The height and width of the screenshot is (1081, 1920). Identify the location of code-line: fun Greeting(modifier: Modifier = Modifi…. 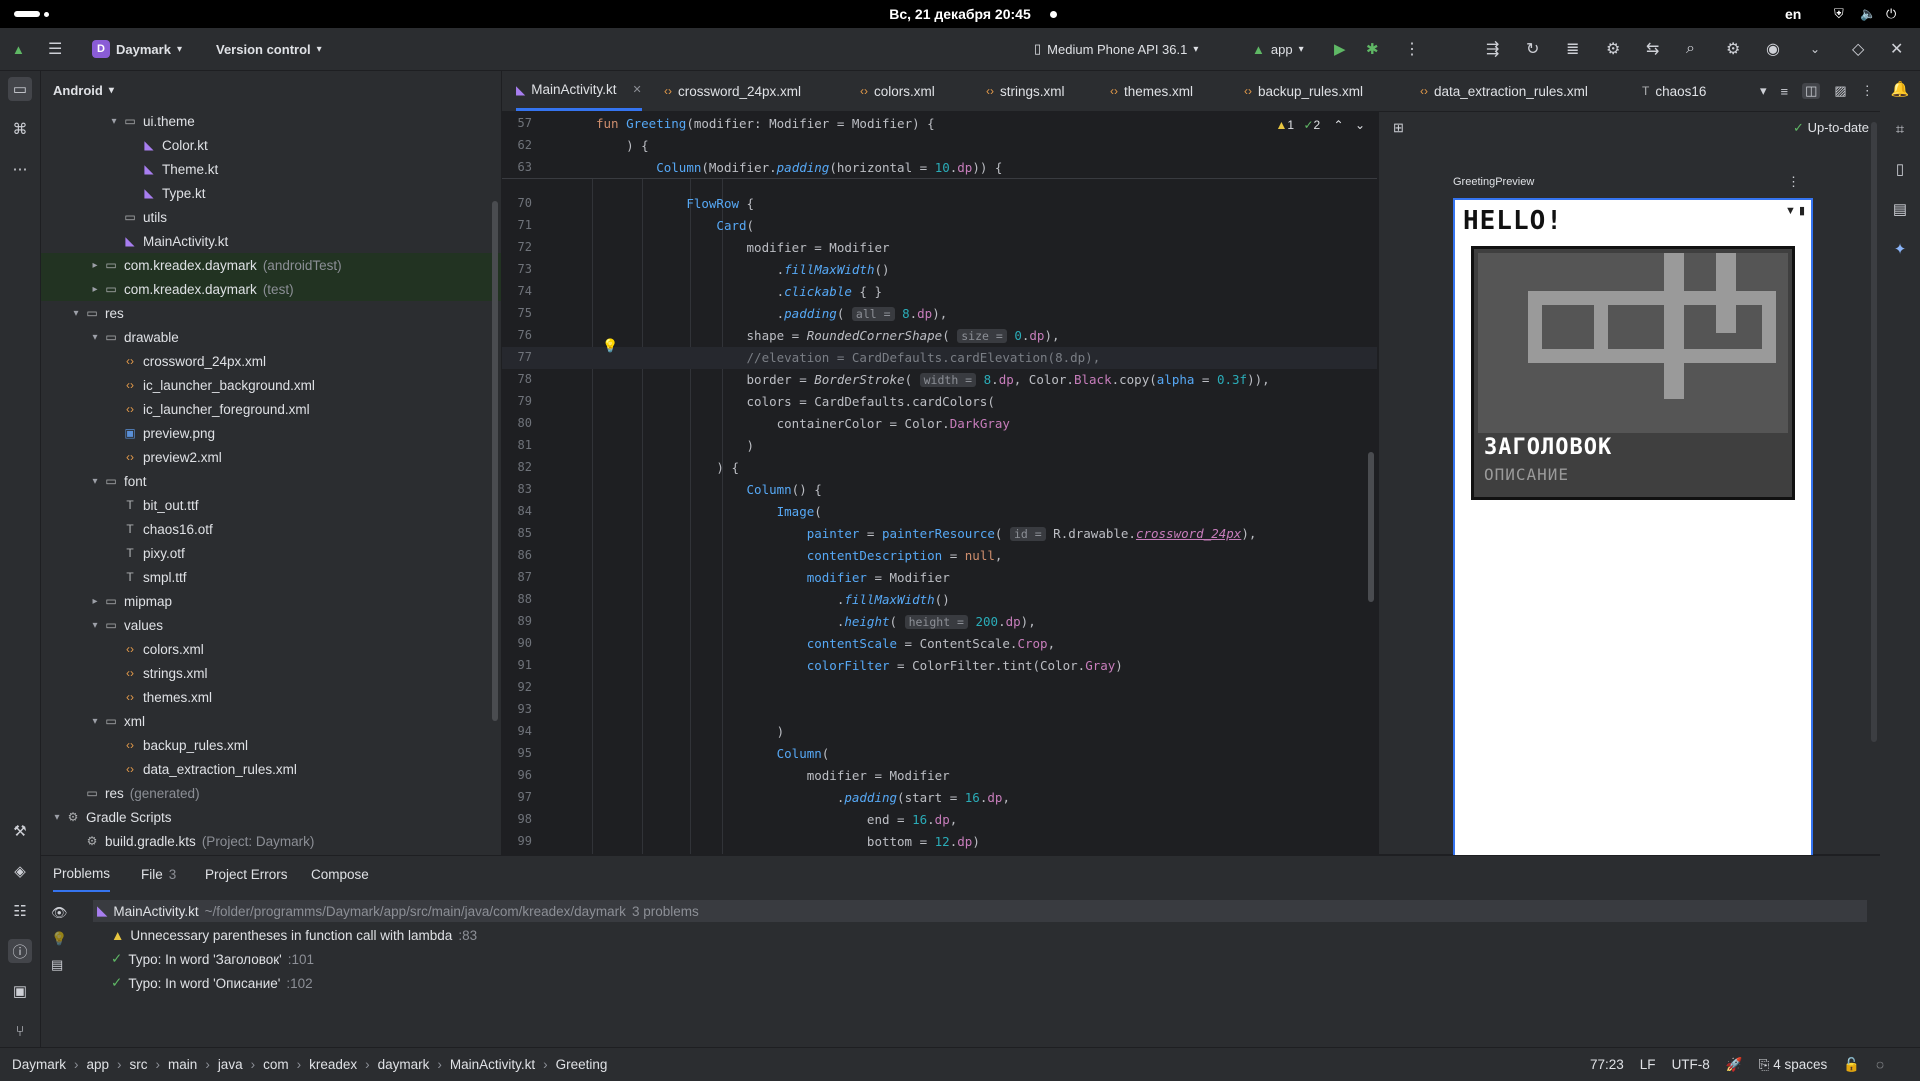
(765, 123).